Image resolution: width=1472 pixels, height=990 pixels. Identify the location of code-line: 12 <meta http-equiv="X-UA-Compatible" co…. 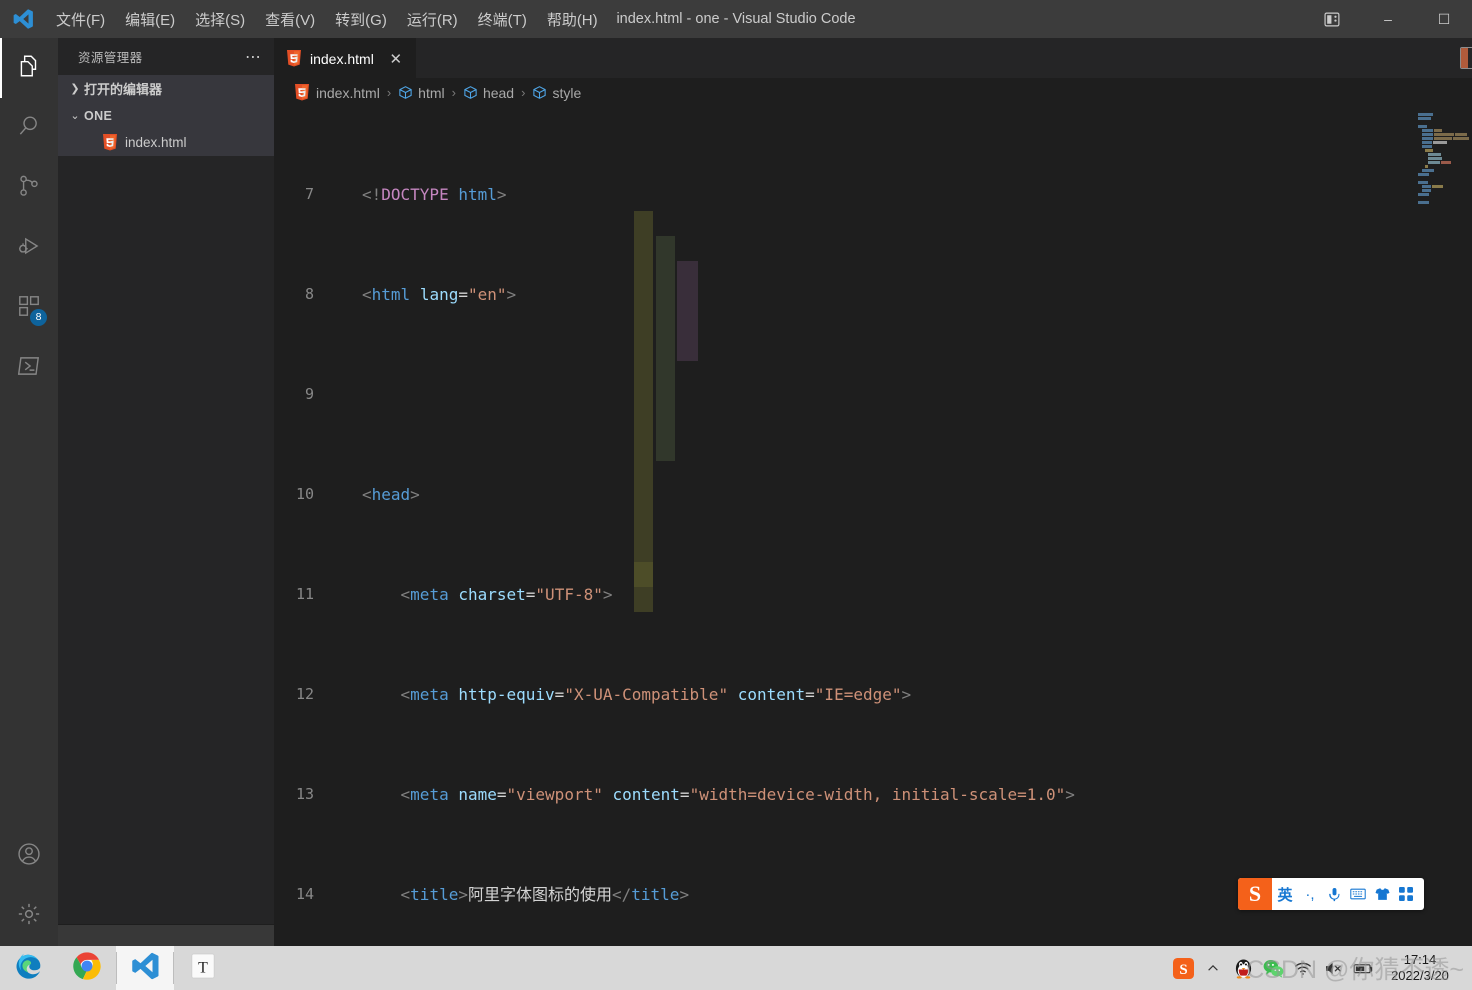
(873, 694).